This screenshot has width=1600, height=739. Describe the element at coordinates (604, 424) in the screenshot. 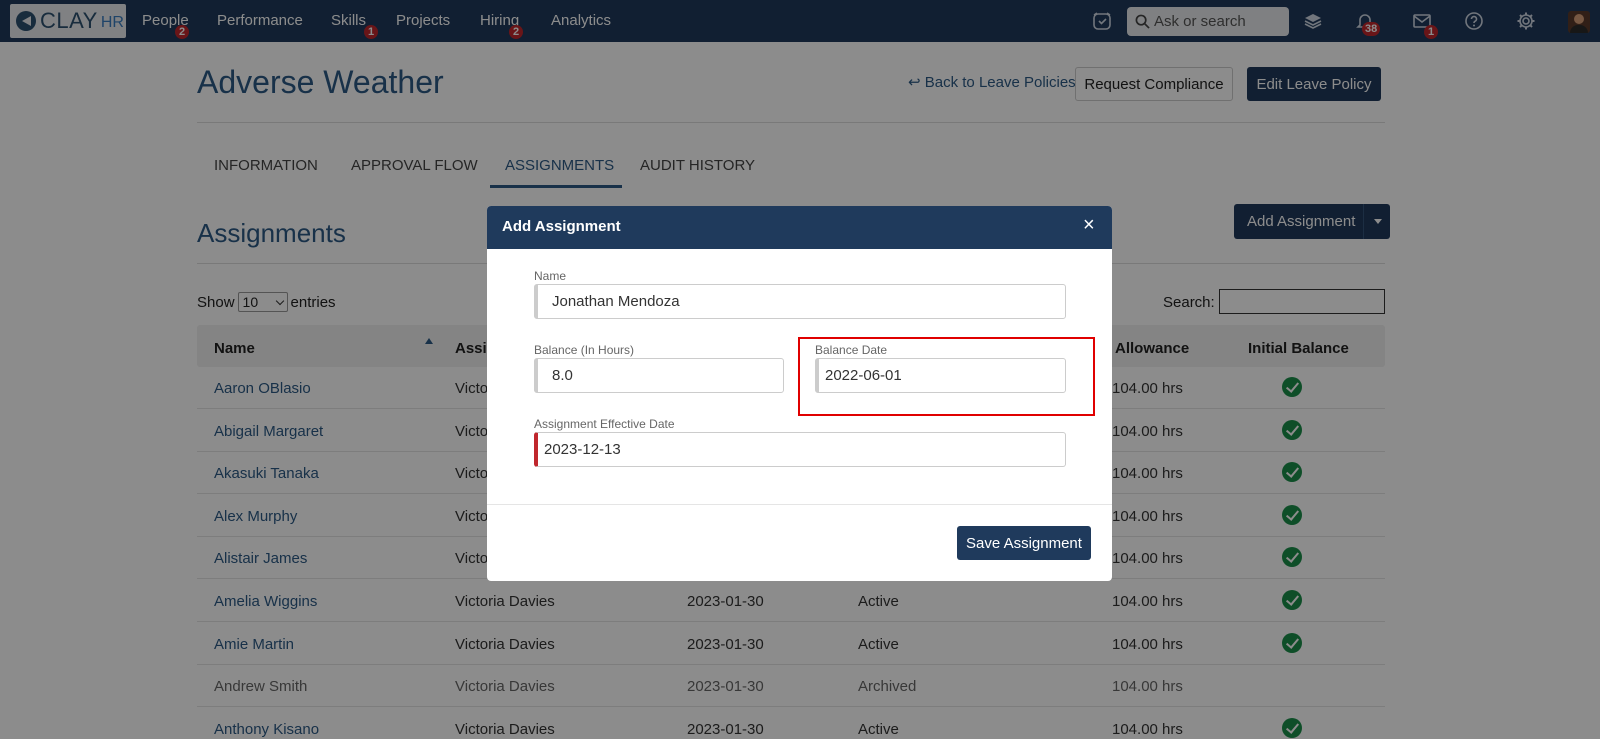

I see `effective-date-label: Assignment Effective Date` at that location.